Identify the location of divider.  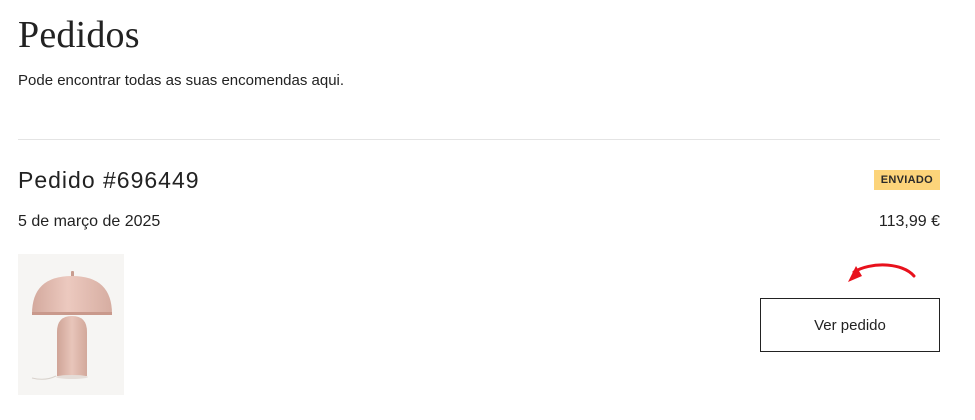
(479, 139).